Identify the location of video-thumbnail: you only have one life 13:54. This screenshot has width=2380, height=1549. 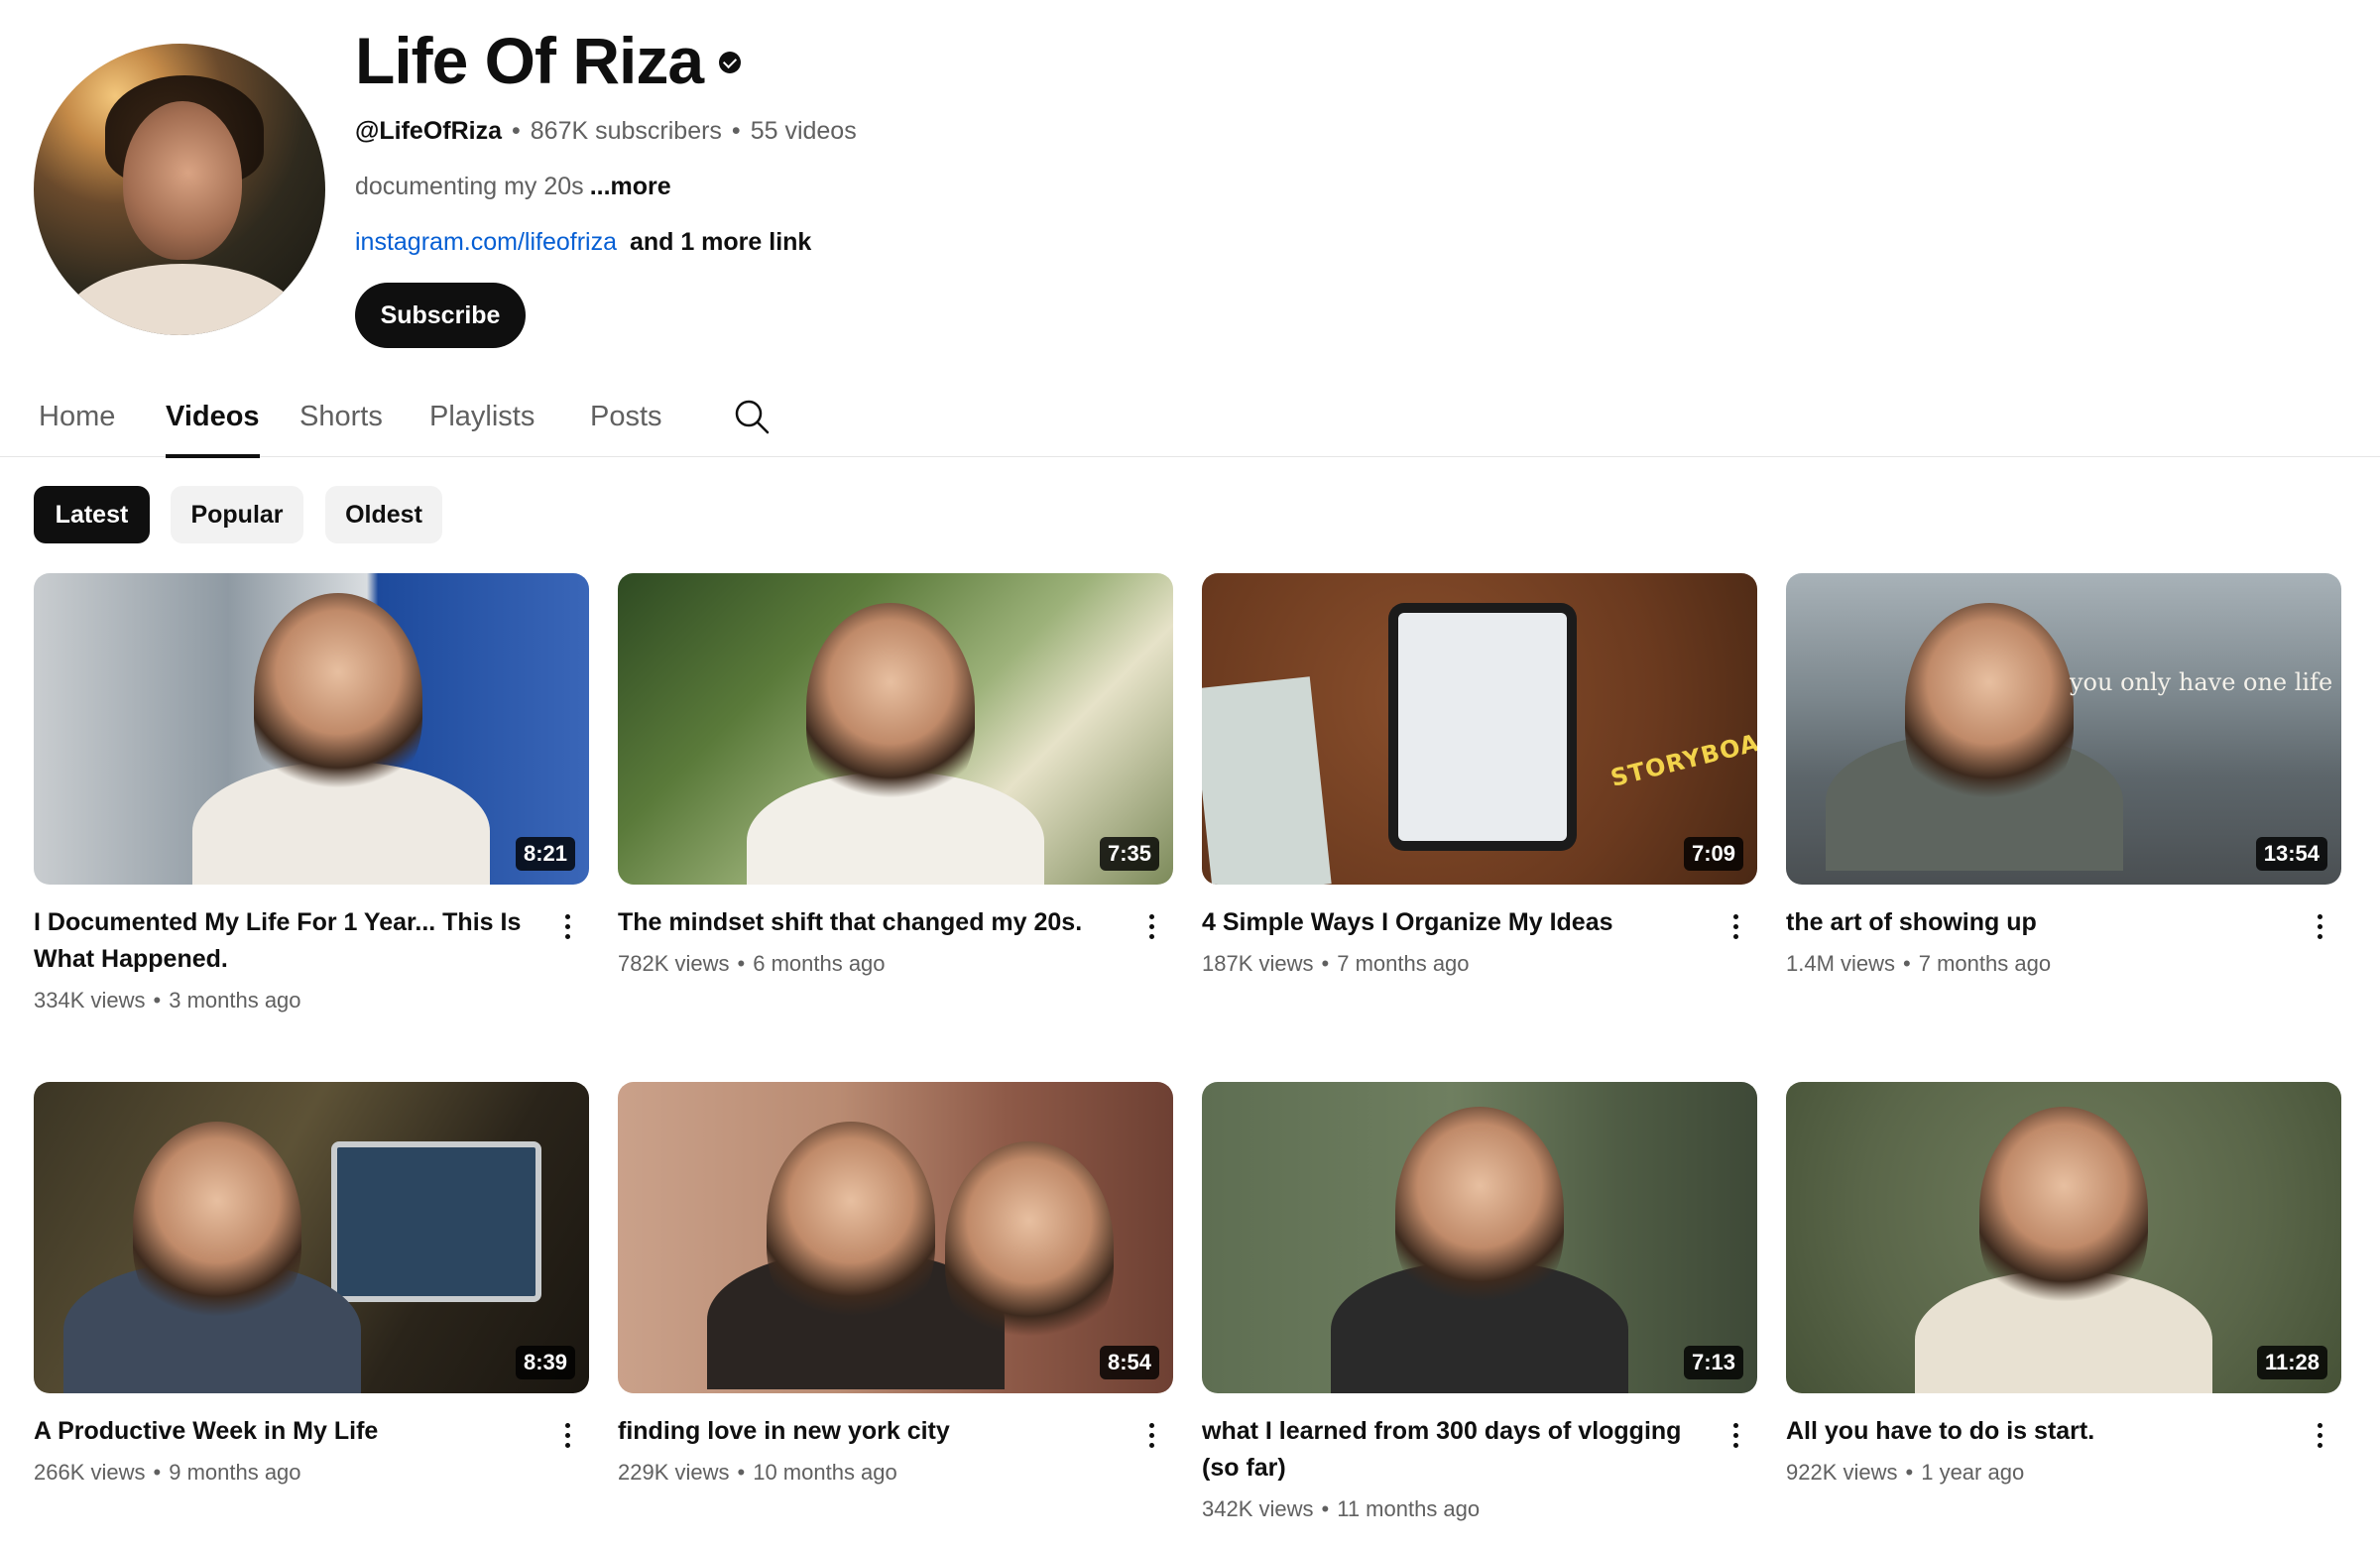
(2063, 729).